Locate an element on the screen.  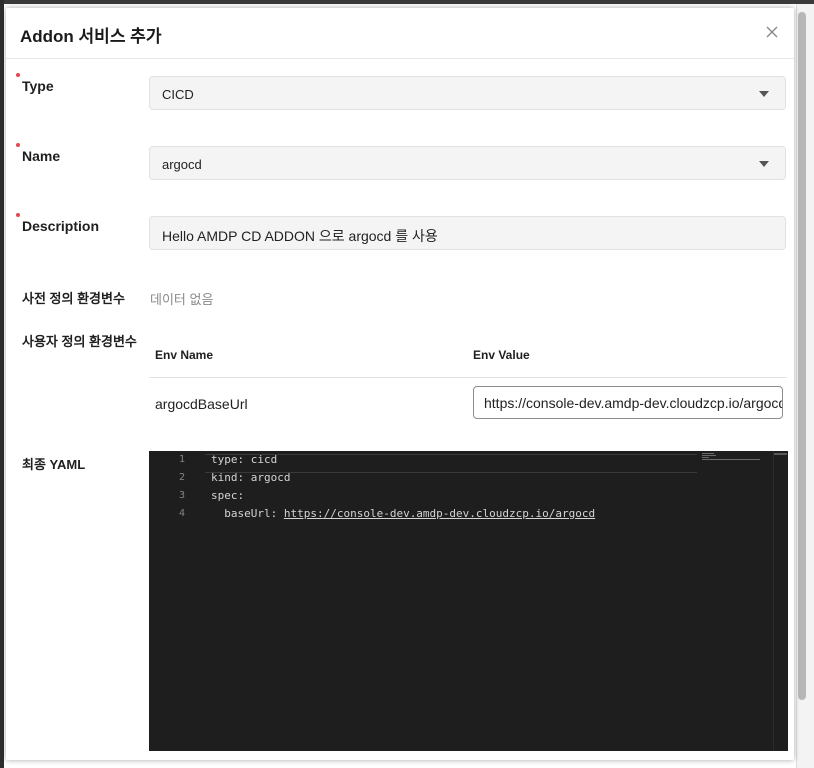
description-label: Description is located at coordinates (61, 226).